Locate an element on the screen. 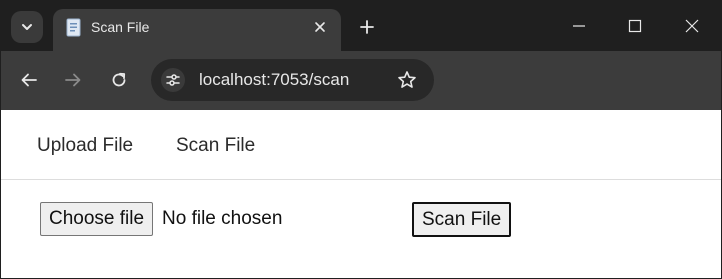  file-status-text: No file chosen is located at coordinates (222, 218).